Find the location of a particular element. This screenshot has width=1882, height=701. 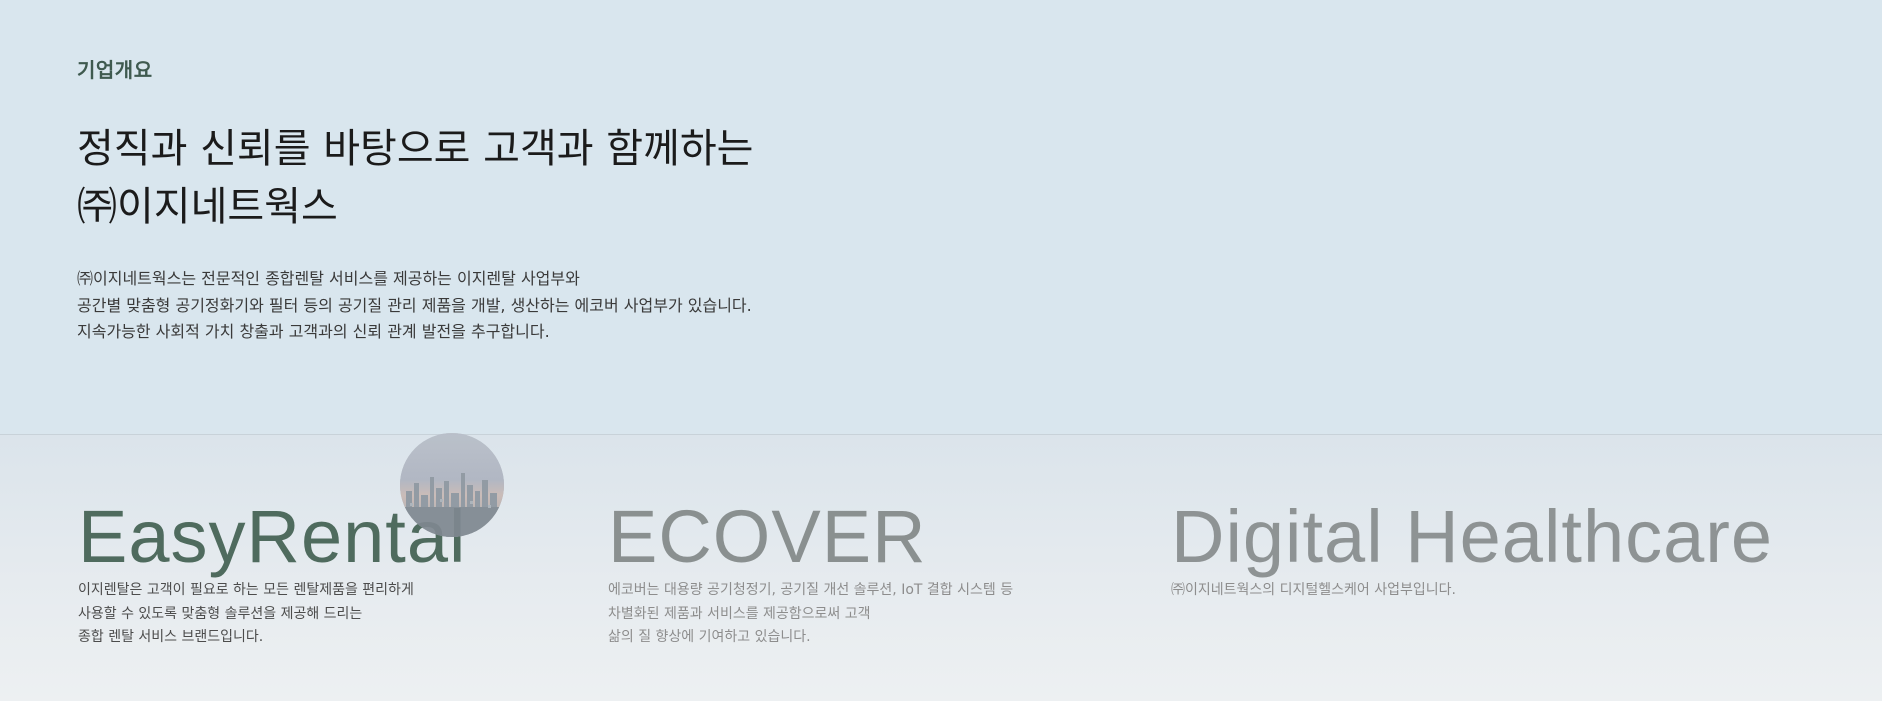

brand-title: Digital Healthcare is located at coordinates (1472, 537).